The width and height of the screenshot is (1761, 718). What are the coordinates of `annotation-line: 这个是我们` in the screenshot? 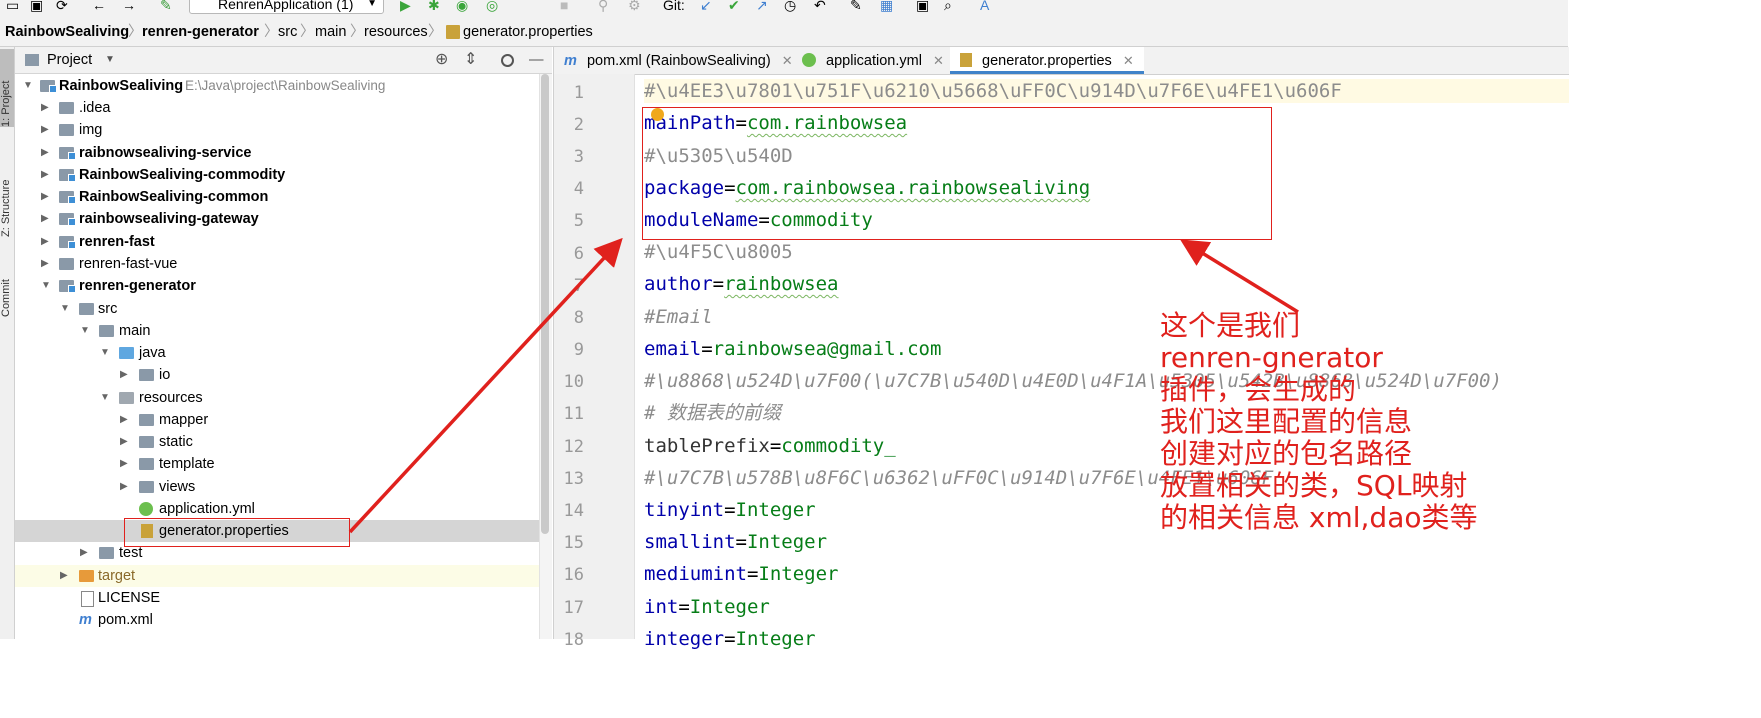 It's located at (1230, 325).